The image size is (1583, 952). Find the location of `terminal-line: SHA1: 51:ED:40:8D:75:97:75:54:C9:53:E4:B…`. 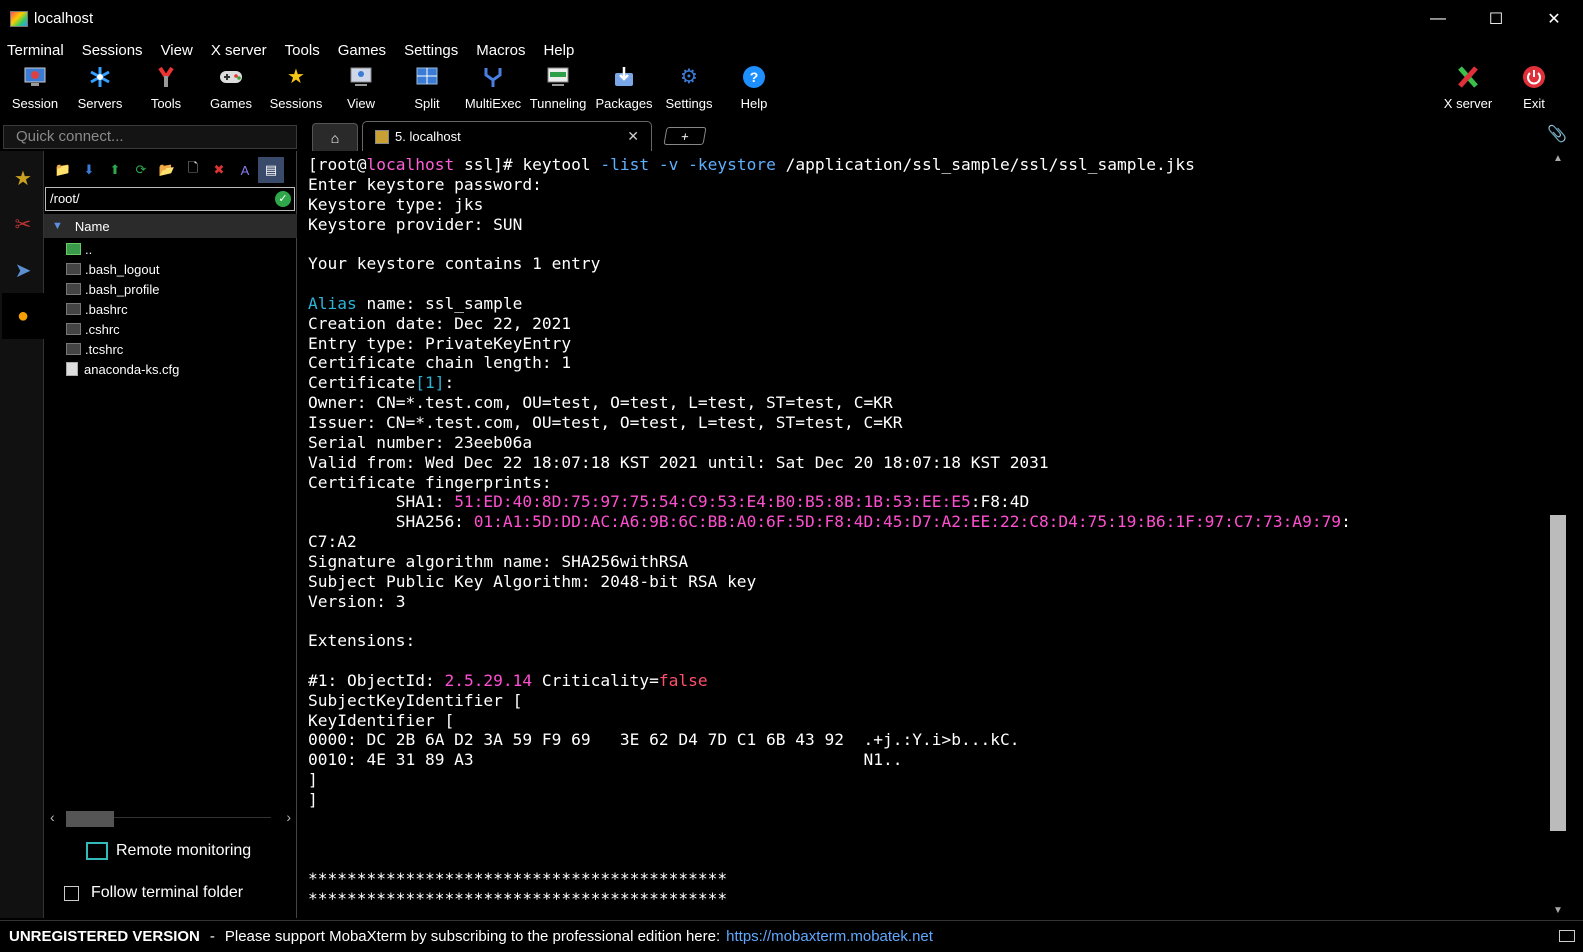

terminal-line: SHA1: 51:ED:40:8D:75:97:75:54:C9:53:E4:B… is located at coordinates (669, 502).